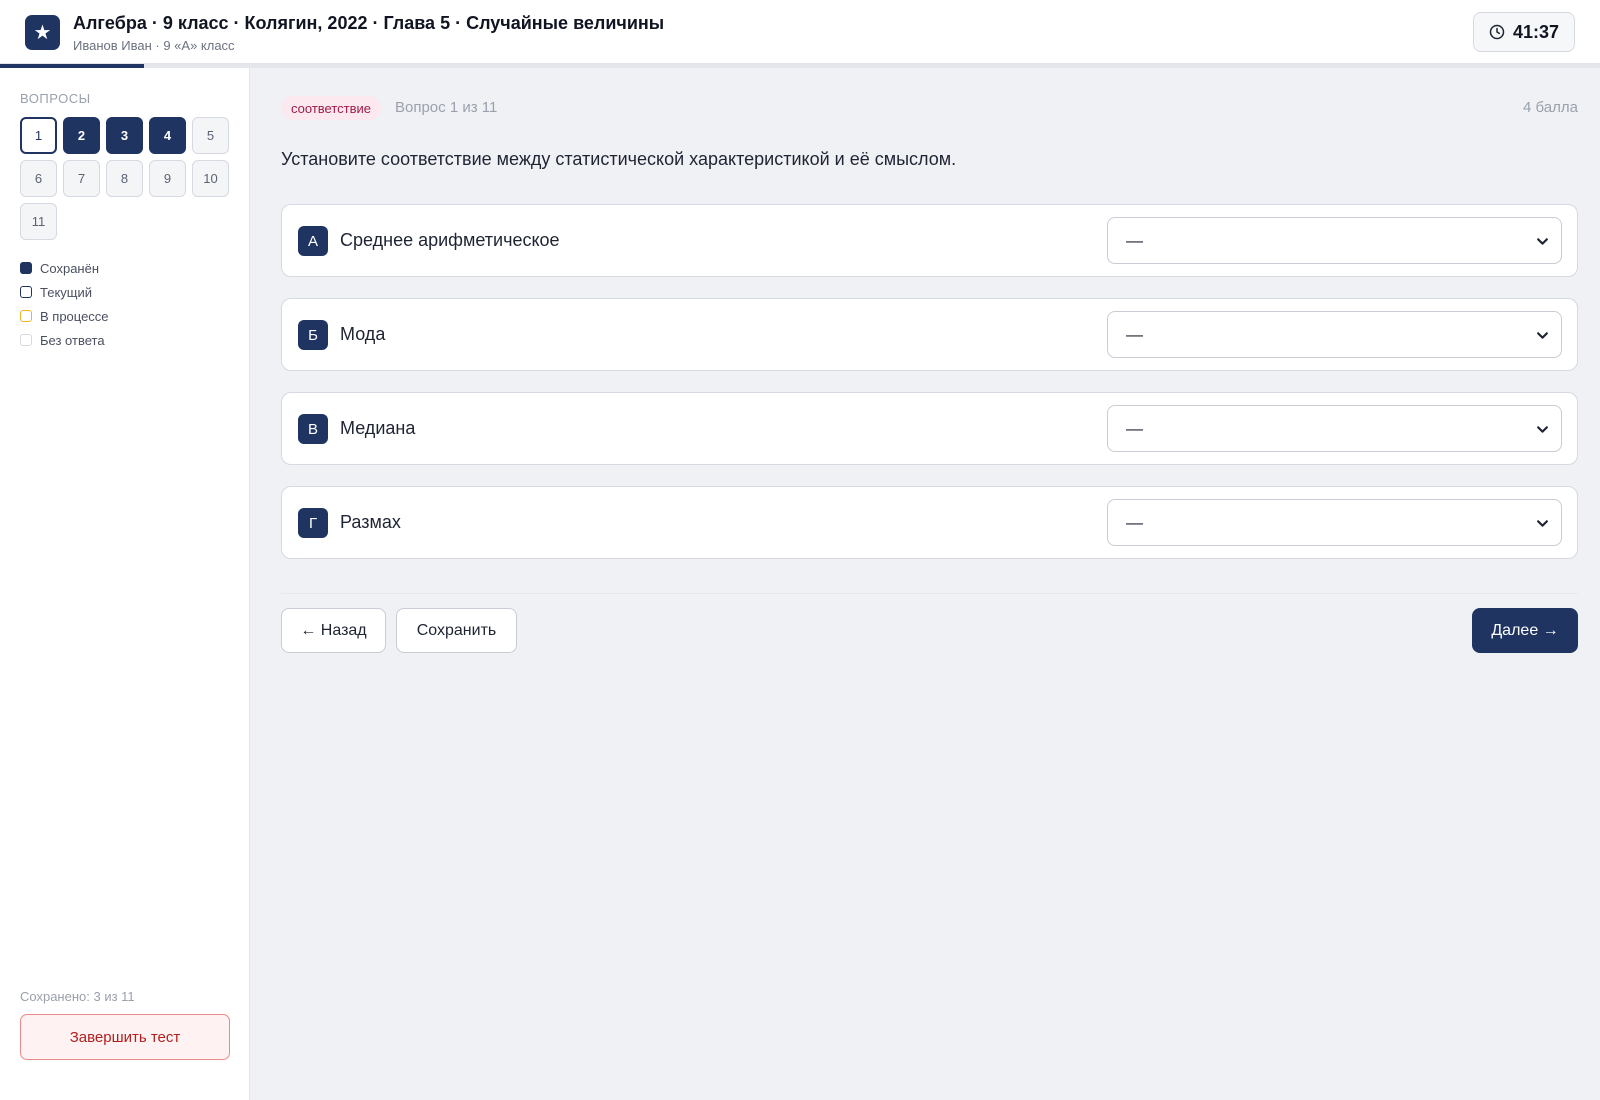 This screenshot has height=1100, width=1600. Describe the element at coordinates (378, 428) in the screenshot. I see `row-term: Медиана` at that location.